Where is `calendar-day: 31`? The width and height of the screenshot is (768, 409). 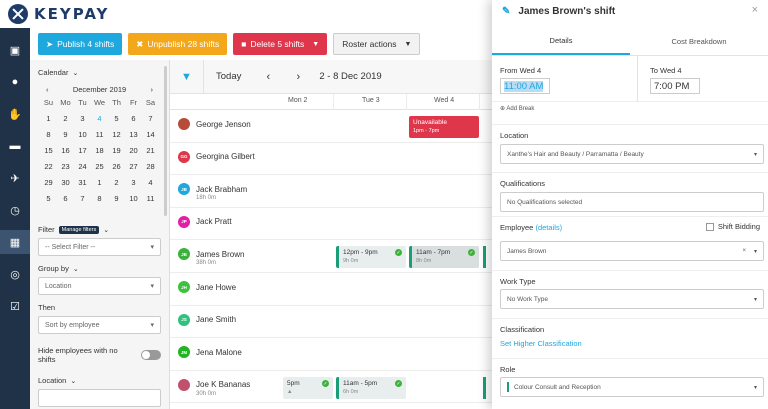
calendar-day: 31 is located at coordinates (82, 182).